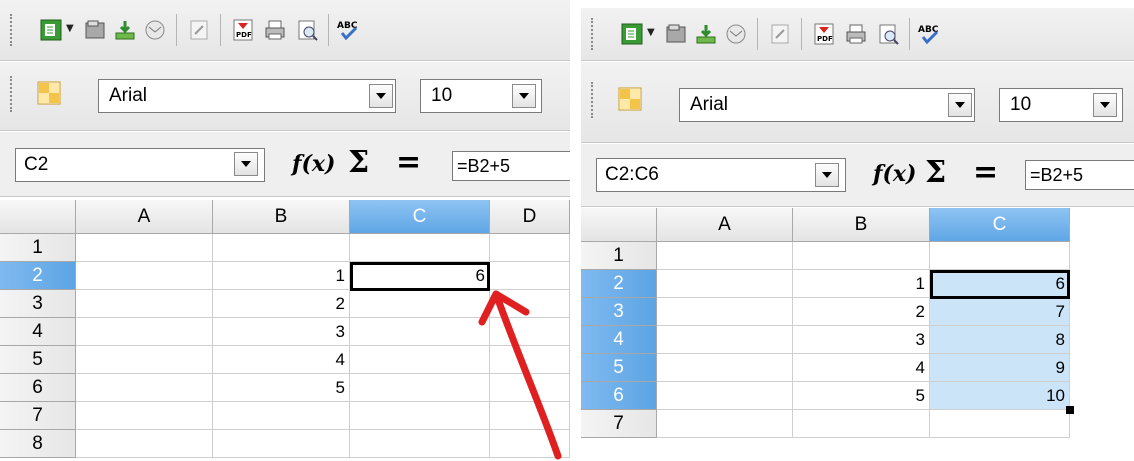 The width and height of the screenshot is (1134, 461). What do you see at coordinates (281, 444) in the screenshot?
I see `cell-b8` at bounding box center [281, 444].